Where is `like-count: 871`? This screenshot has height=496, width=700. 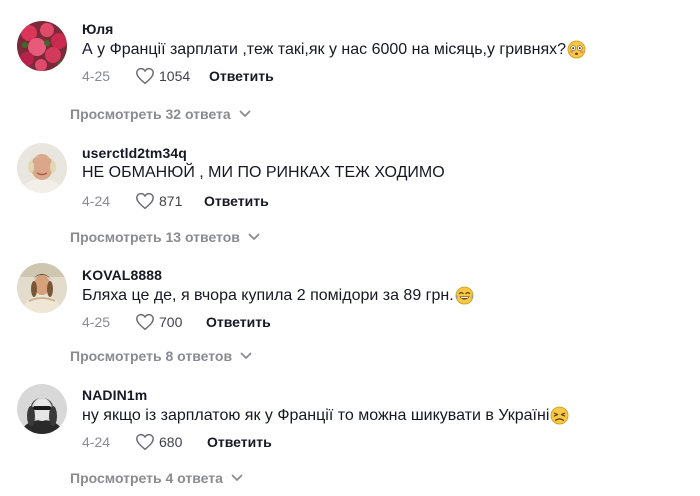 like-count: 871 is located at coordinates (171, 201).